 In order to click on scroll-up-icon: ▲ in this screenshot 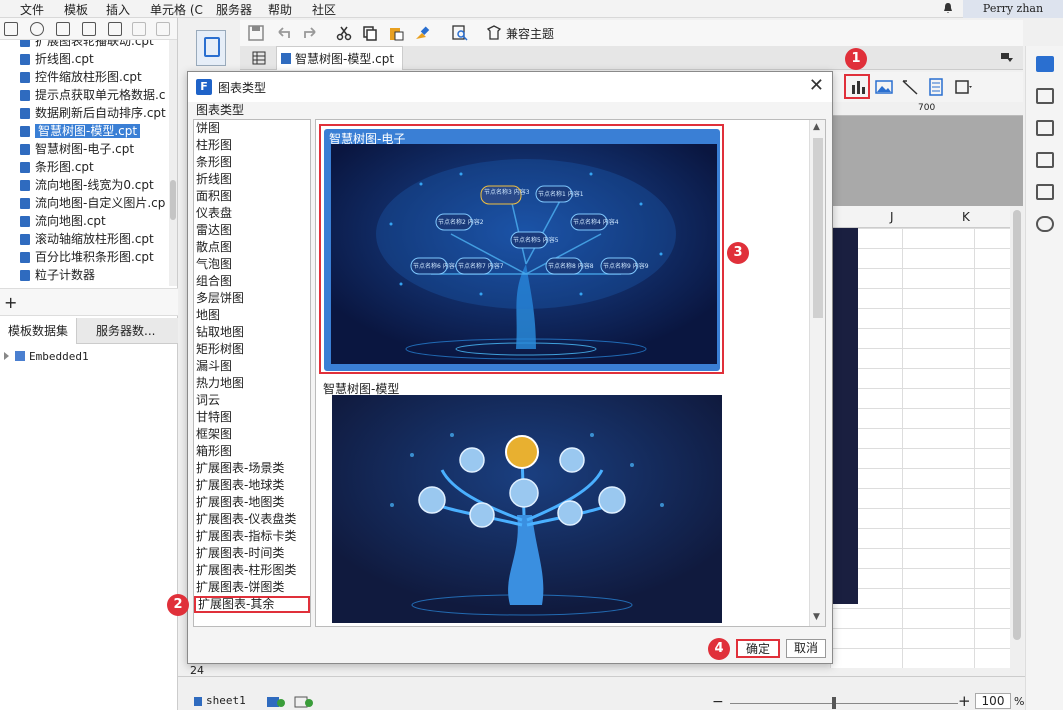, I will do `click(816, 127)`.